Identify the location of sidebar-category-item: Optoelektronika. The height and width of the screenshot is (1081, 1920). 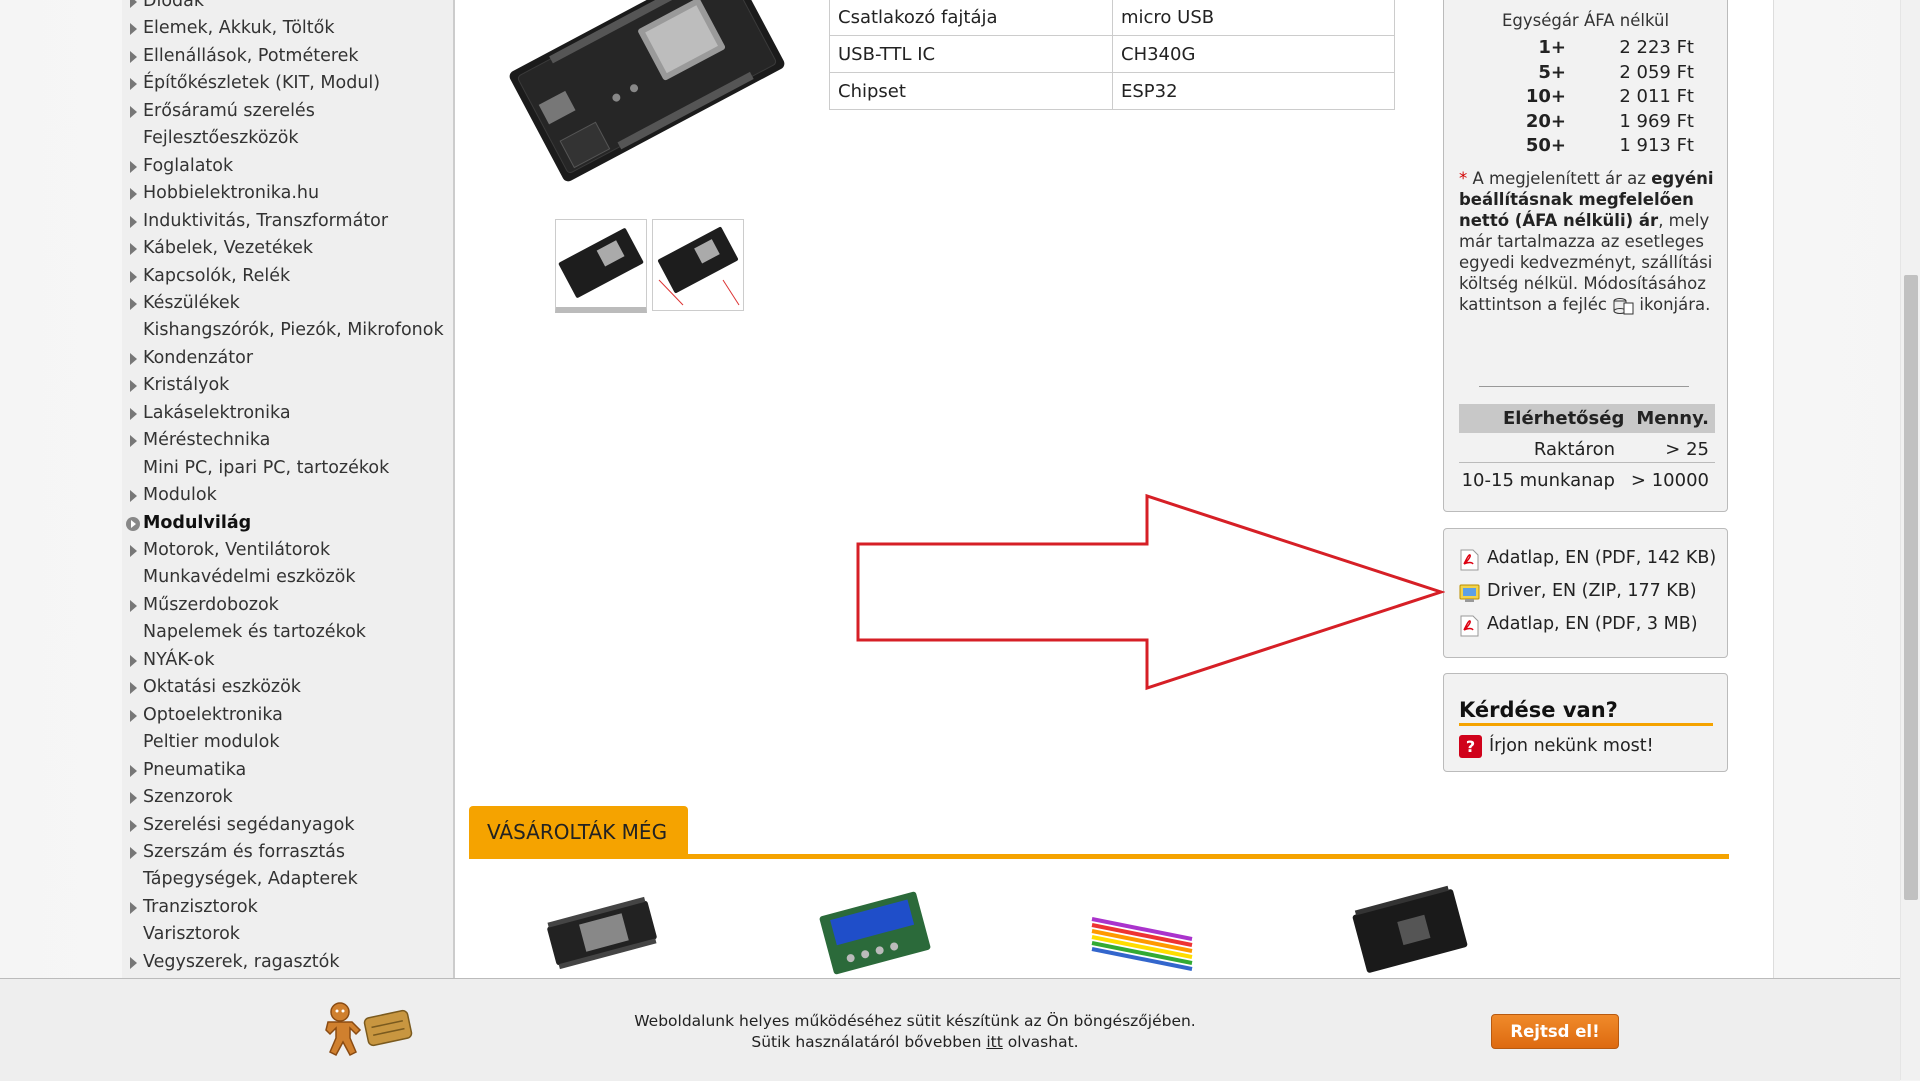
(287, 715).